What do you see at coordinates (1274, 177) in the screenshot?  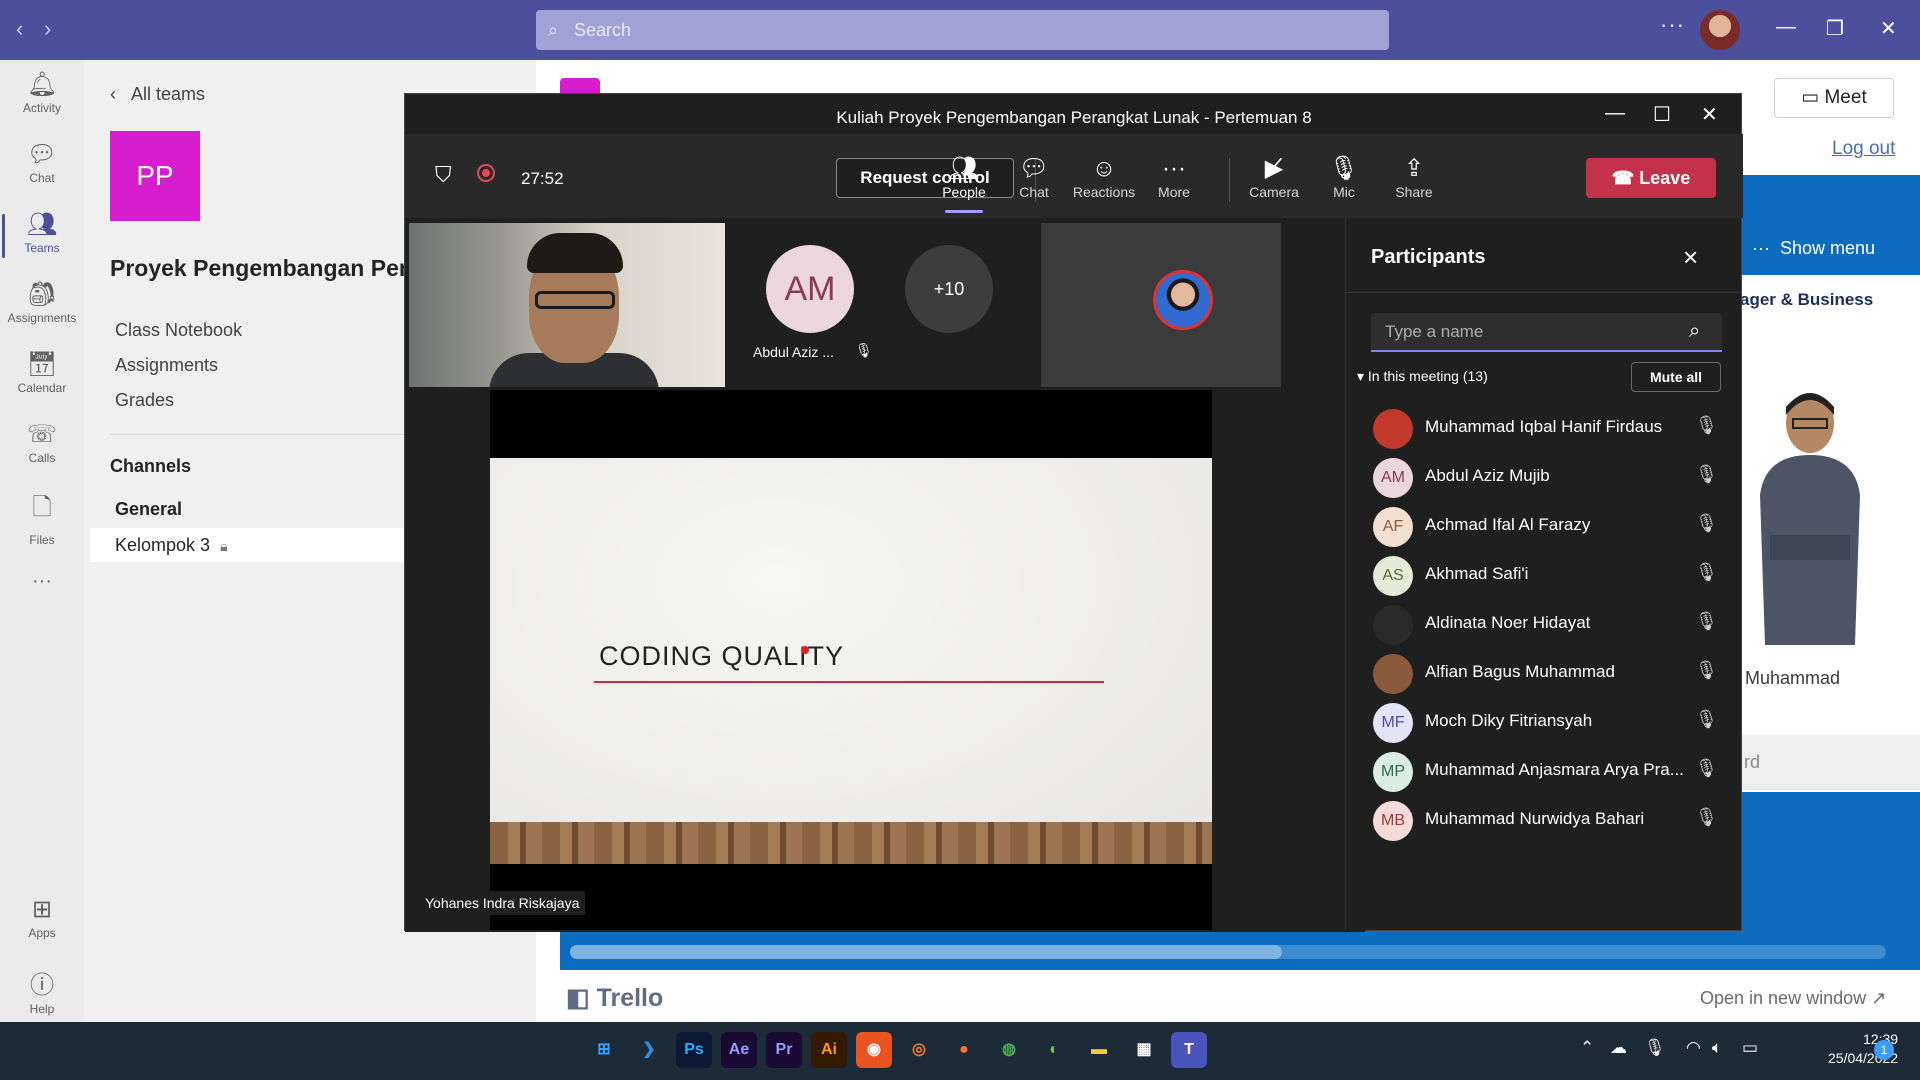 I see `camera-button: ▶̸ Camera` at bounding box center [1274, 177].